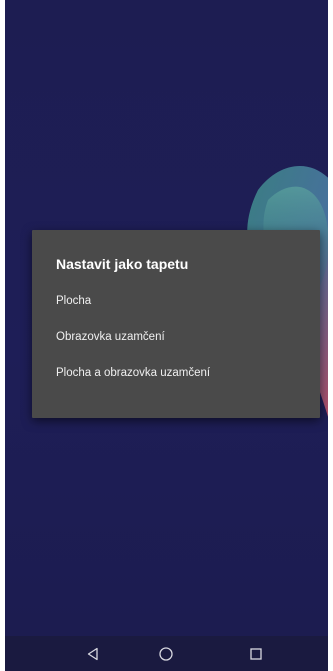 This screenshot has width=333, height=671. I want to click on recents-square-icon, so click(256, 653).